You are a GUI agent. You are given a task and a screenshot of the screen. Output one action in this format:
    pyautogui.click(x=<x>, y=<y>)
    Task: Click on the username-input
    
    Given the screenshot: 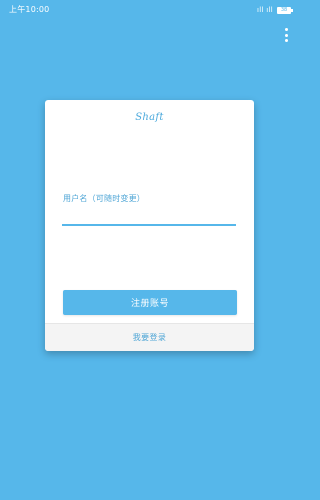 What is the action you would take?
    pyautogui.click(x=149, y=217)
    